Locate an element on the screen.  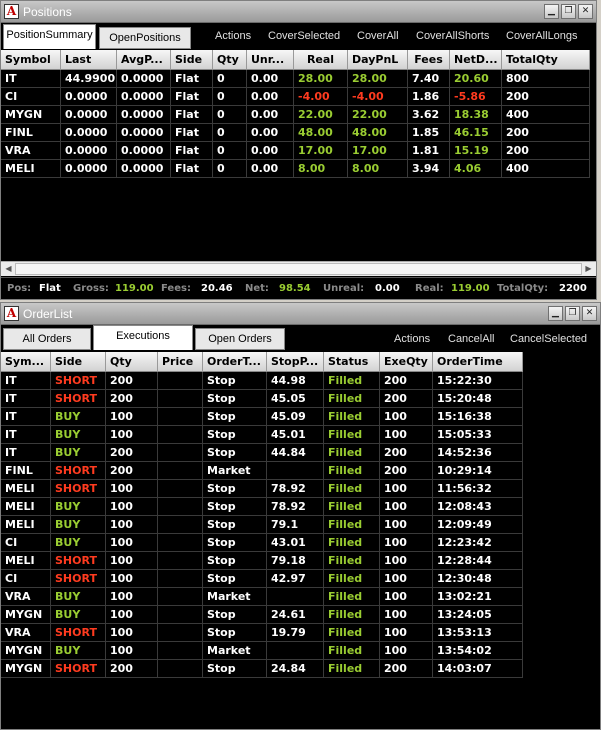
table-row: MYGN SHORT 200 Stop 24.84 Filled 200 14:03:07 is located at coordinates (262, 669).